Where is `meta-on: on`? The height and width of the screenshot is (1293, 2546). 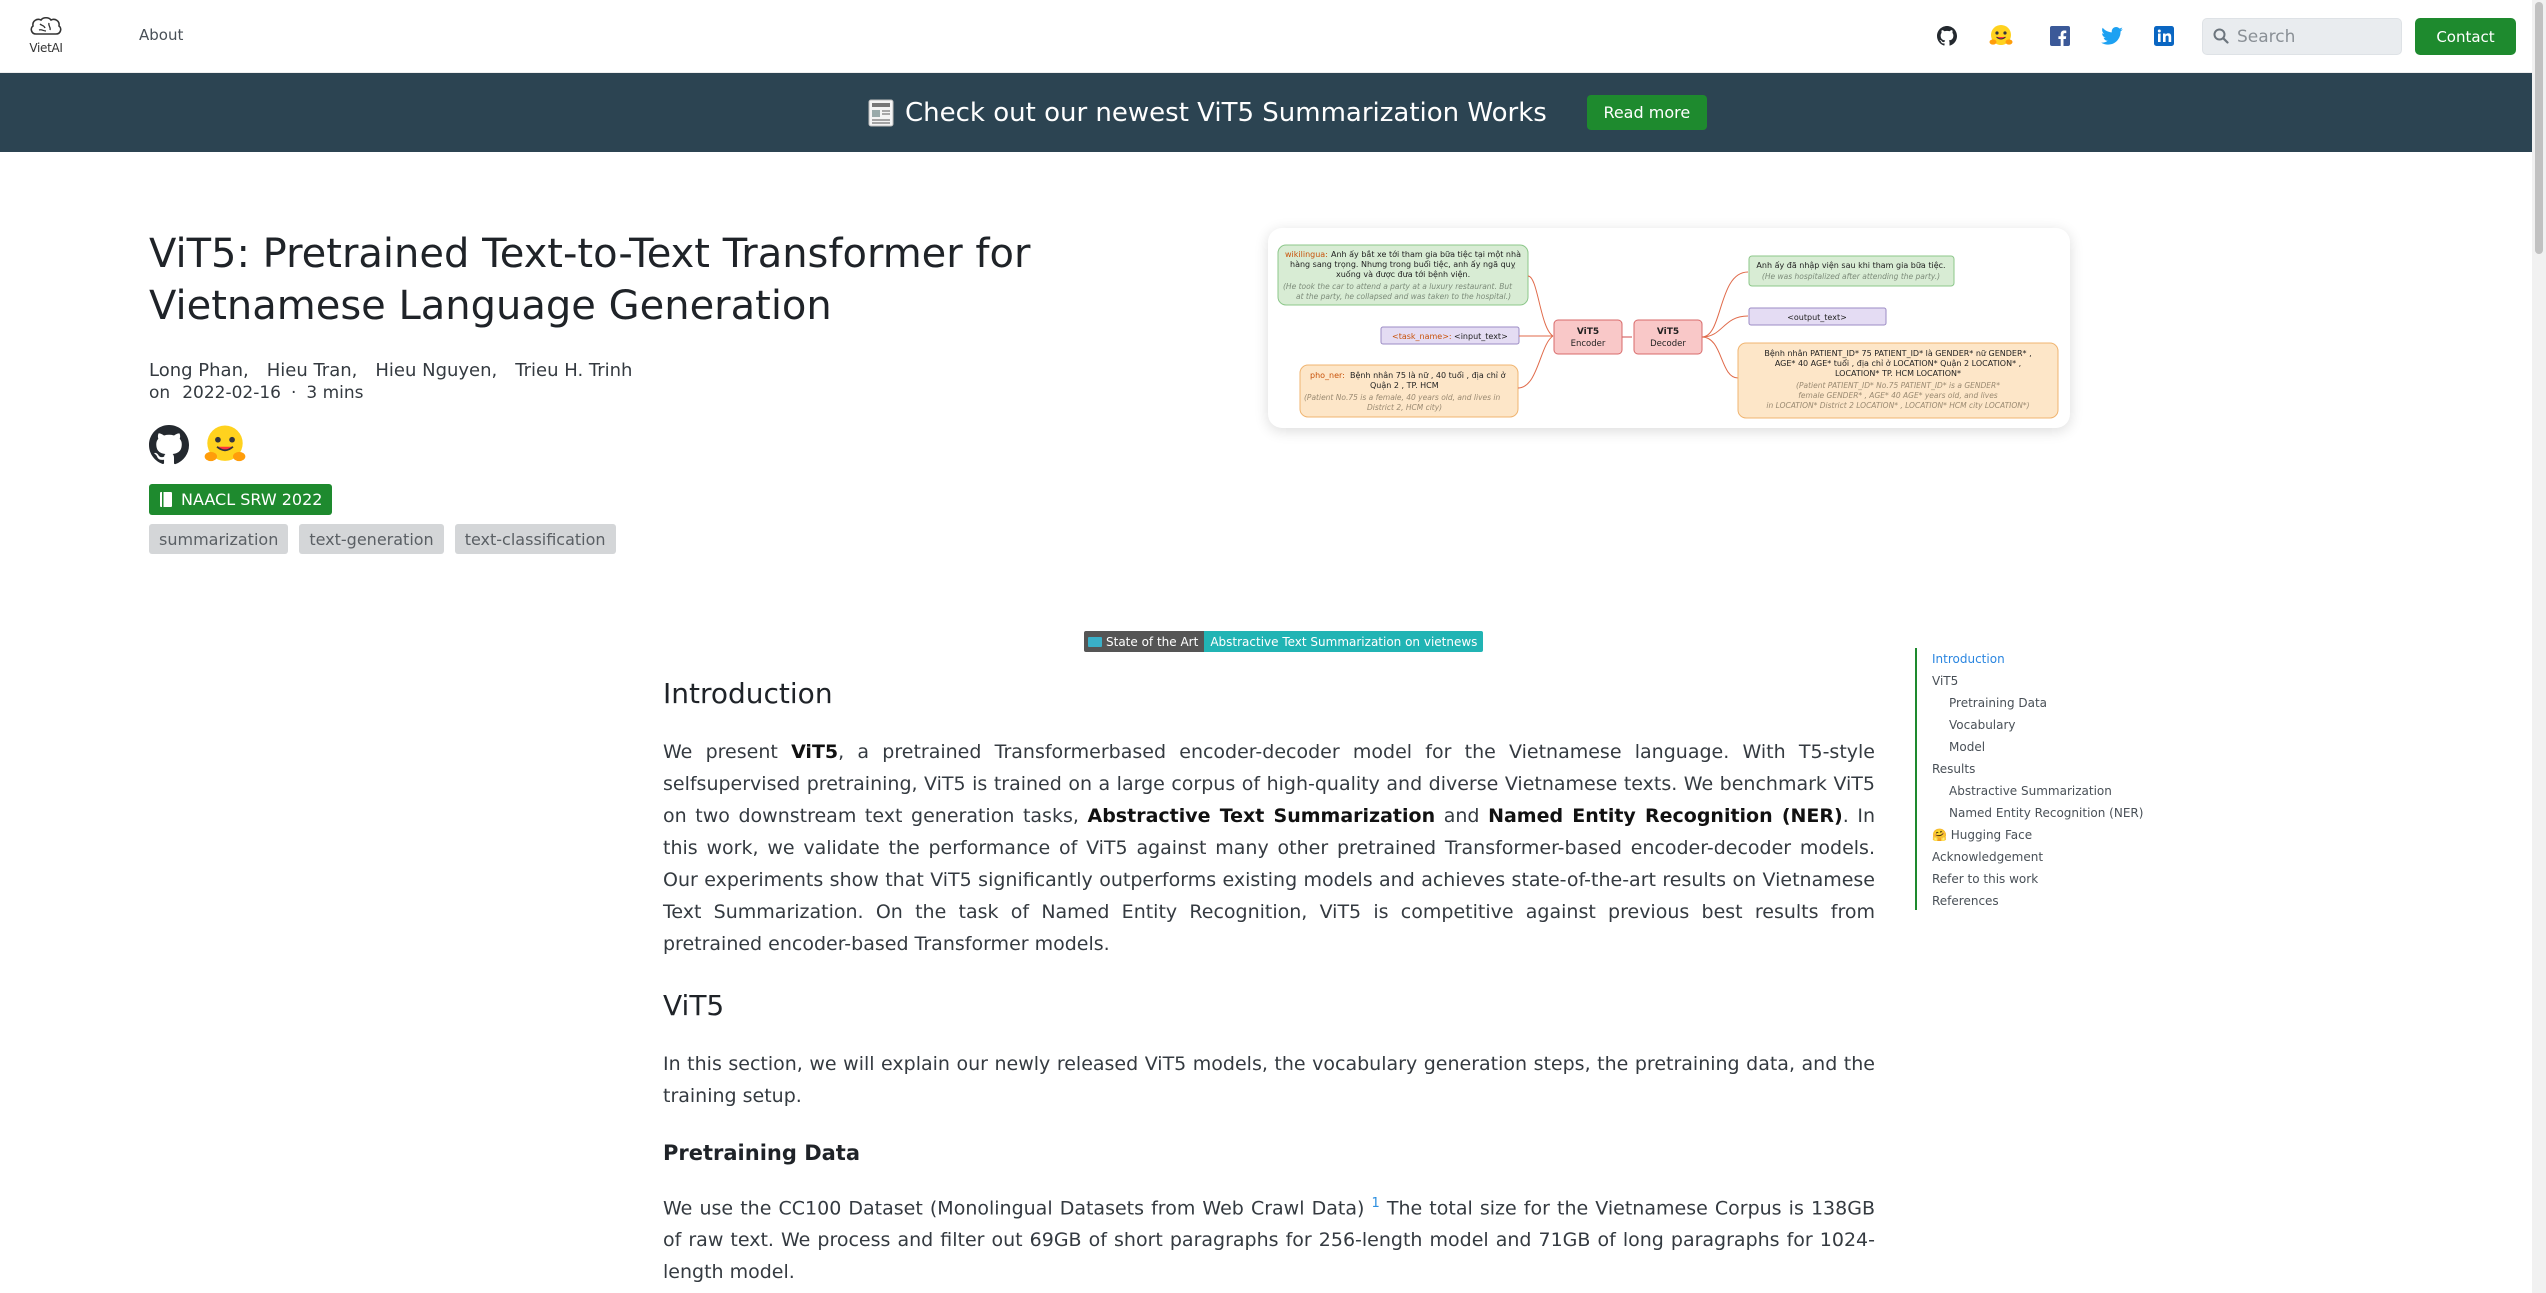 meta-on: on is located at coordinates (160, 393).